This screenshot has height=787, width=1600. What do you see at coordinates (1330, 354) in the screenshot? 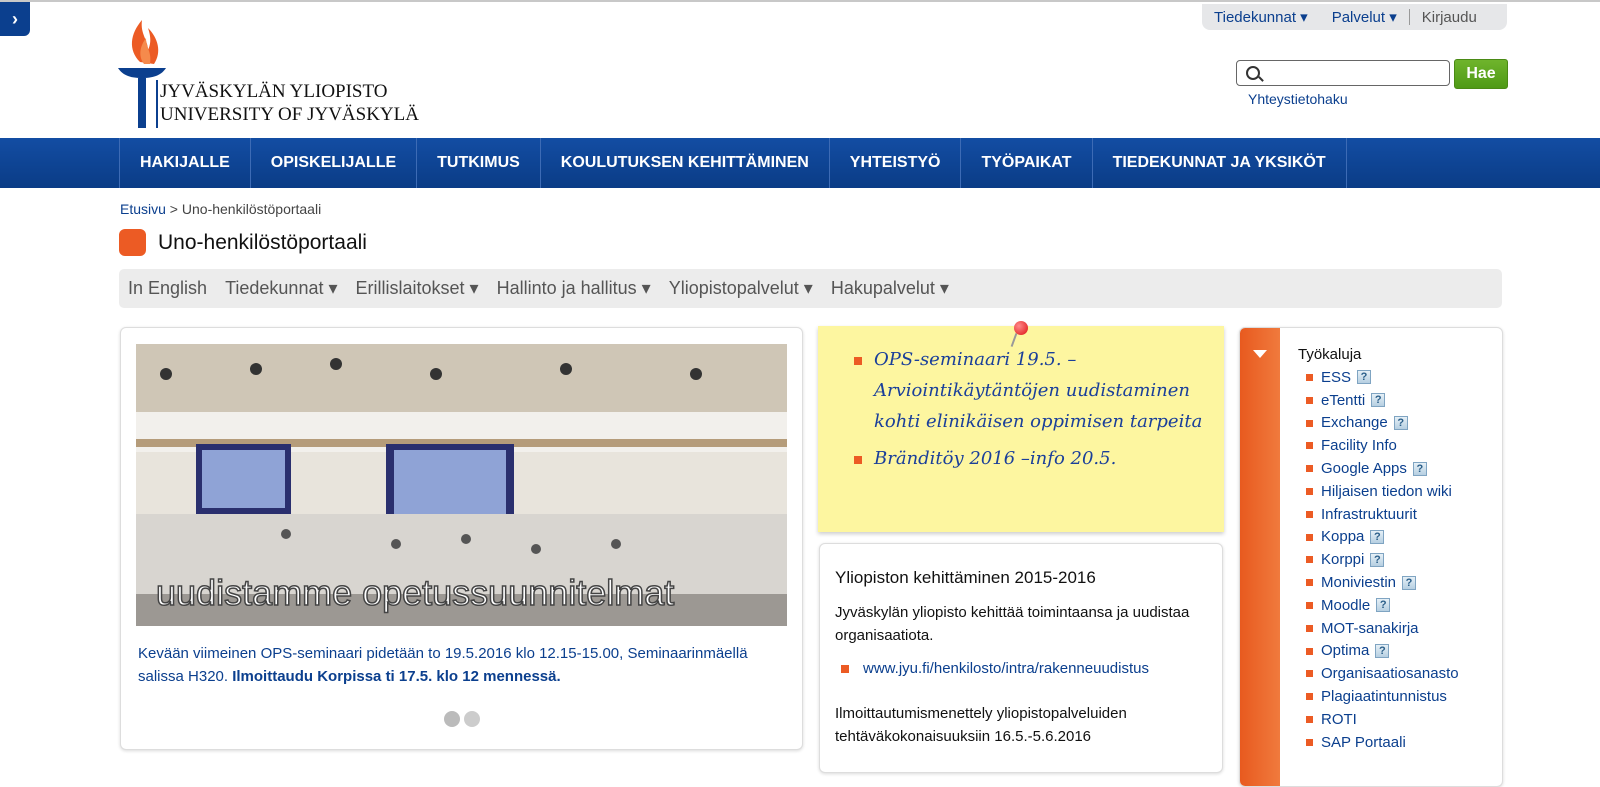
I see `tools-title: Työkaluja` at bounding box center [1330, 354].